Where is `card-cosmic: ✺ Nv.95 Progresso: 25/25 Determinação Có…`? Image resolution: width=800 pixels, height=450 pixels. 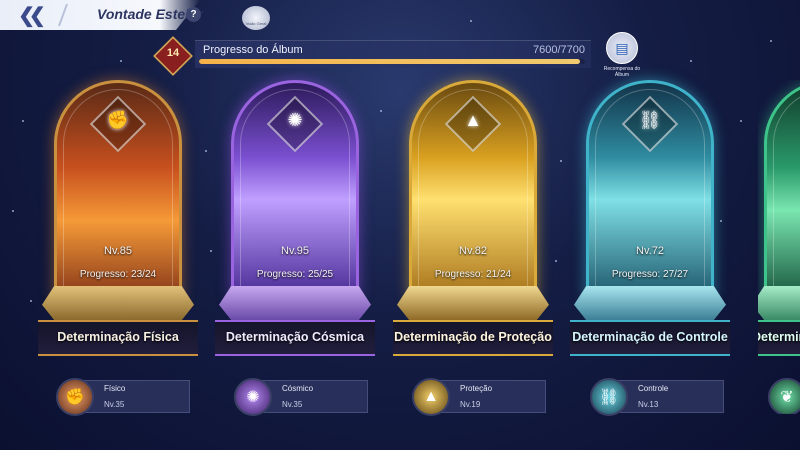 card-cosmic: ✺ Nv.95 Progresso: 25/25 Determinação Có… is located at coordinates (295, 221).